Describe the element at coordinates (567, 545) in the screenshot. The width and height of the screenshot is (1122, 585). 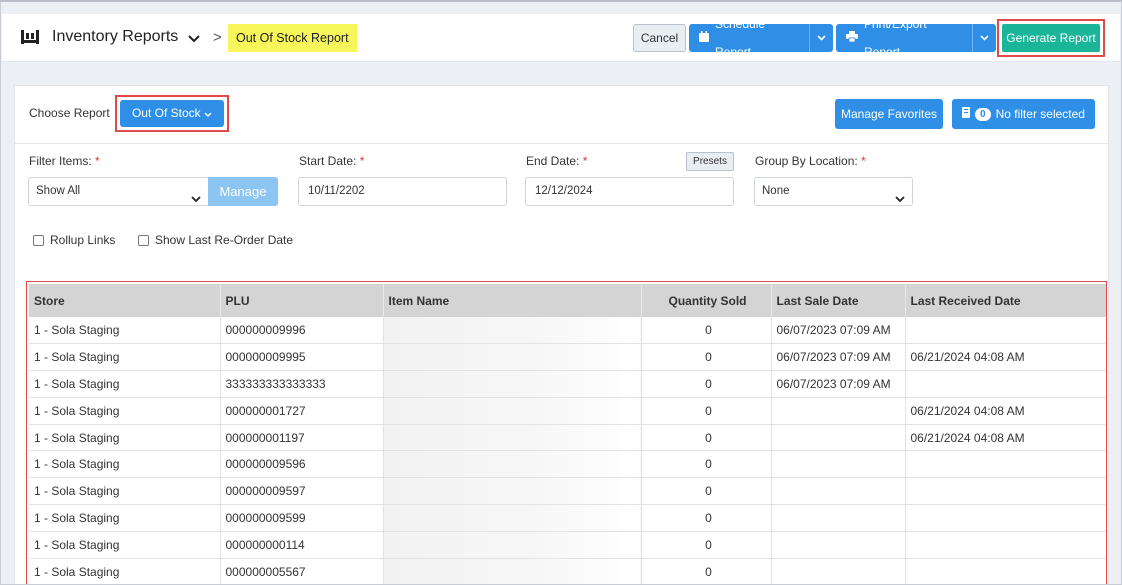
I see `table-row: 1 - Sola Staging 000000000114 0` at that location.